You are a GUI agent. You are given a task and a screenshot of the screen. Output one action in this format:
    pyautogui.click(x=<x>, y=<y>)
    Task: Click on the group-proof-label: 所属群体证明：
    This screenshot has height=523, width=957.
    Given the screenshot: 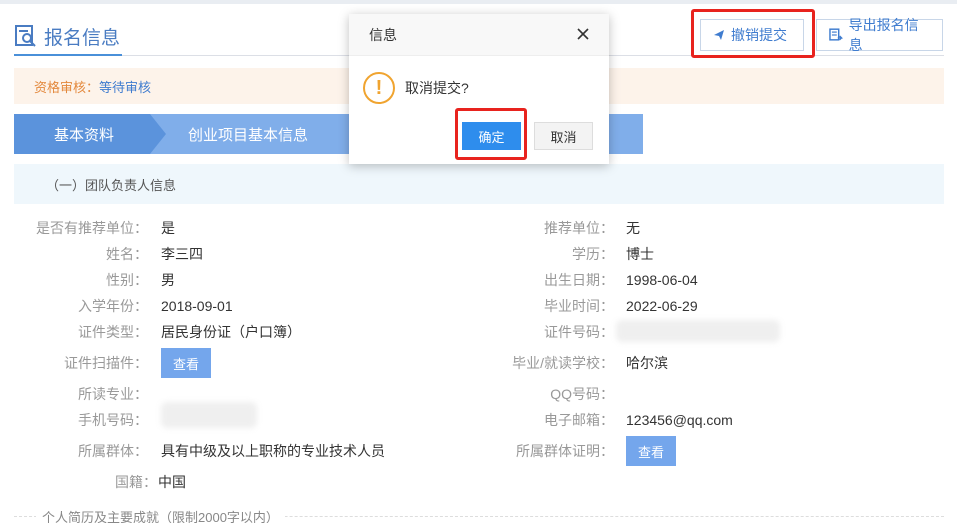 What is the action you would take?
    pyautogui.click(x=565, y=451)
    